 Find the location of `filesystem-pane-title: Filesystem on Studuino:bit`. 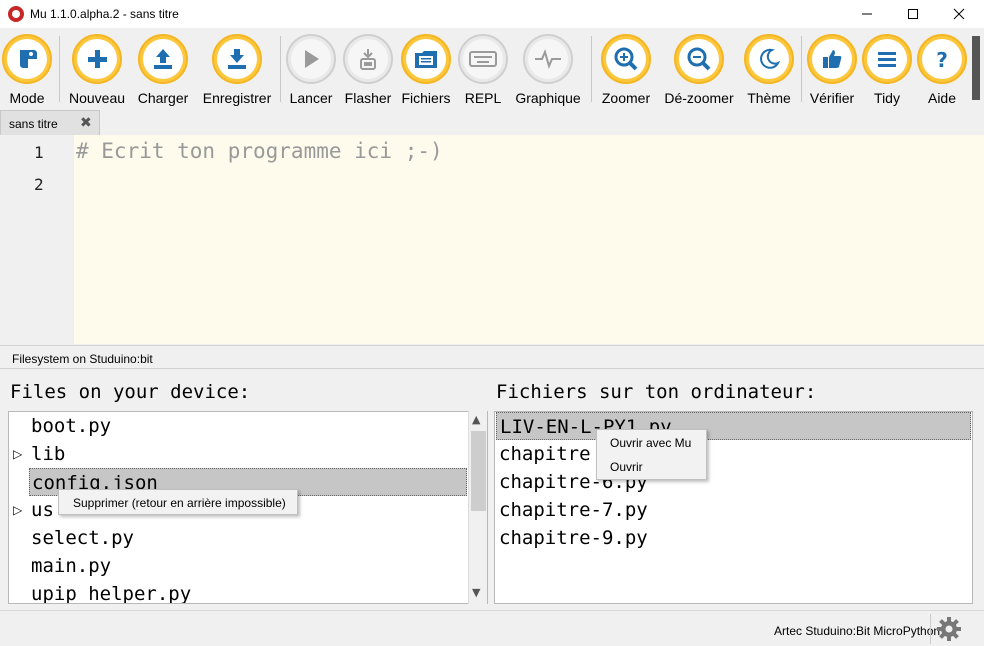

filesystem-pane-title: Filesystem on Studuino:bit is located at coordinates (82, 359).